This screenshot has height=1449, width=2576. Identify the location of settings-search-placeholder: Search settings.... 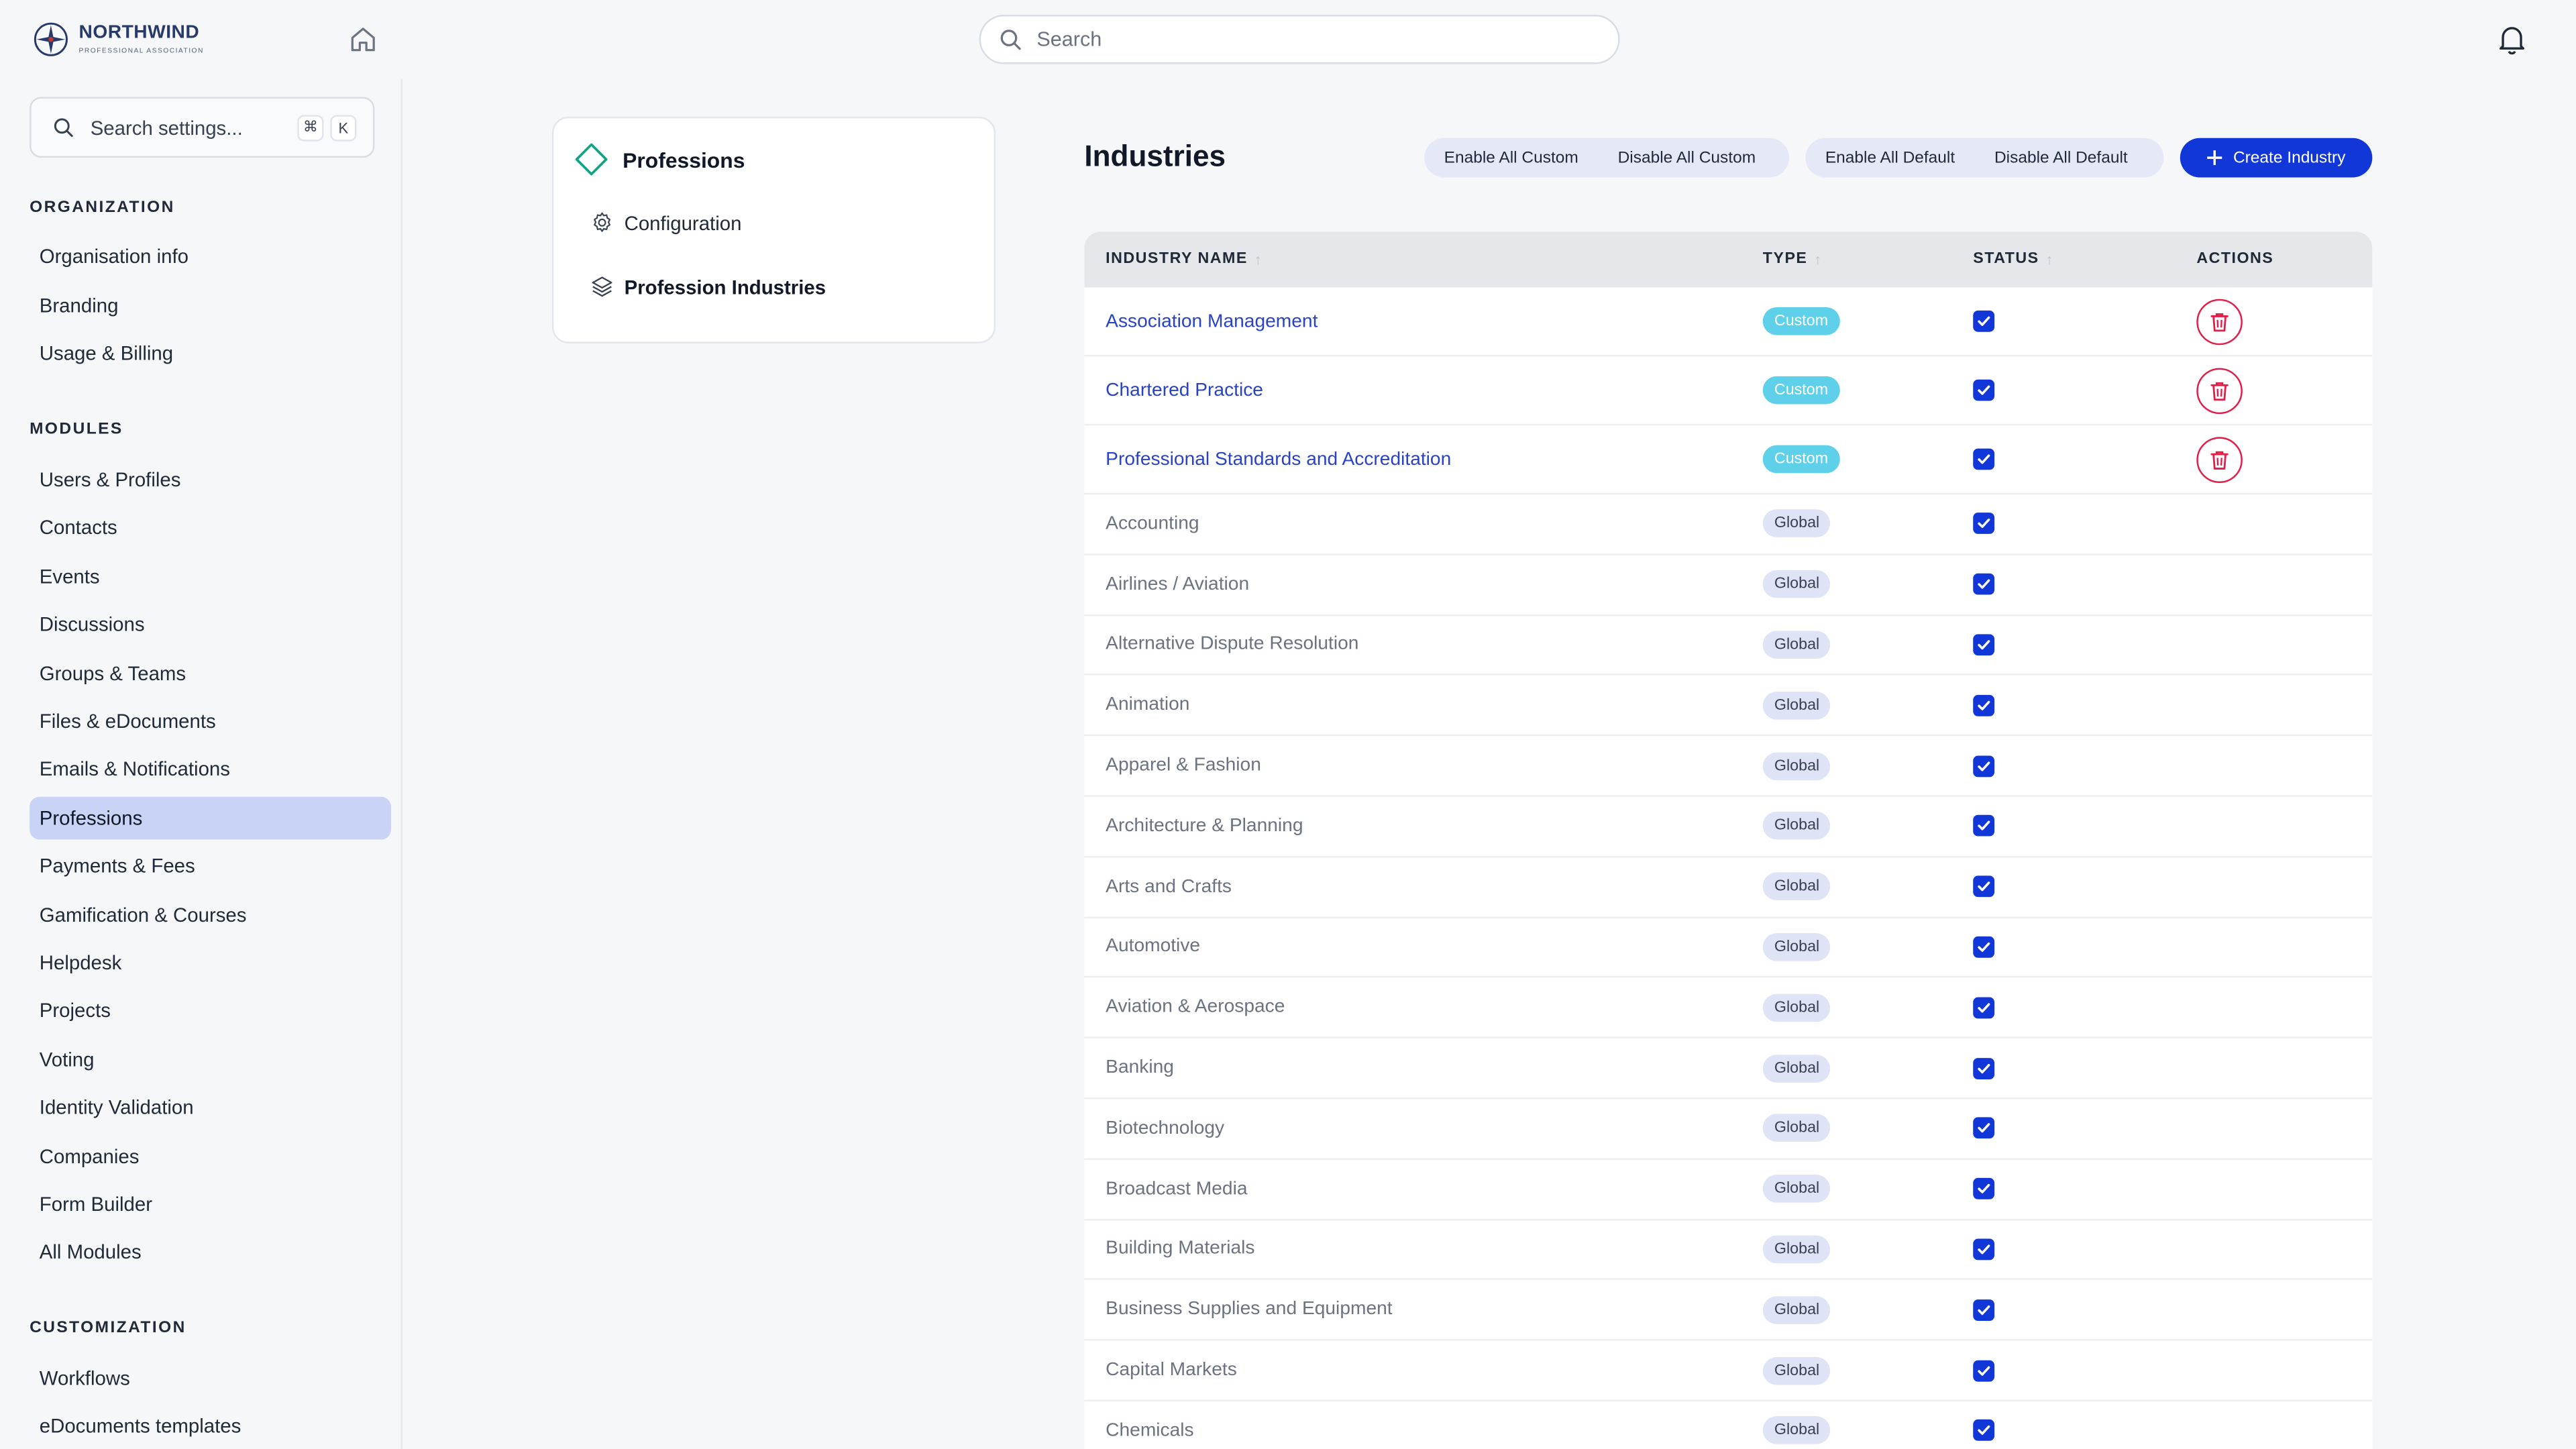
(166, 127).